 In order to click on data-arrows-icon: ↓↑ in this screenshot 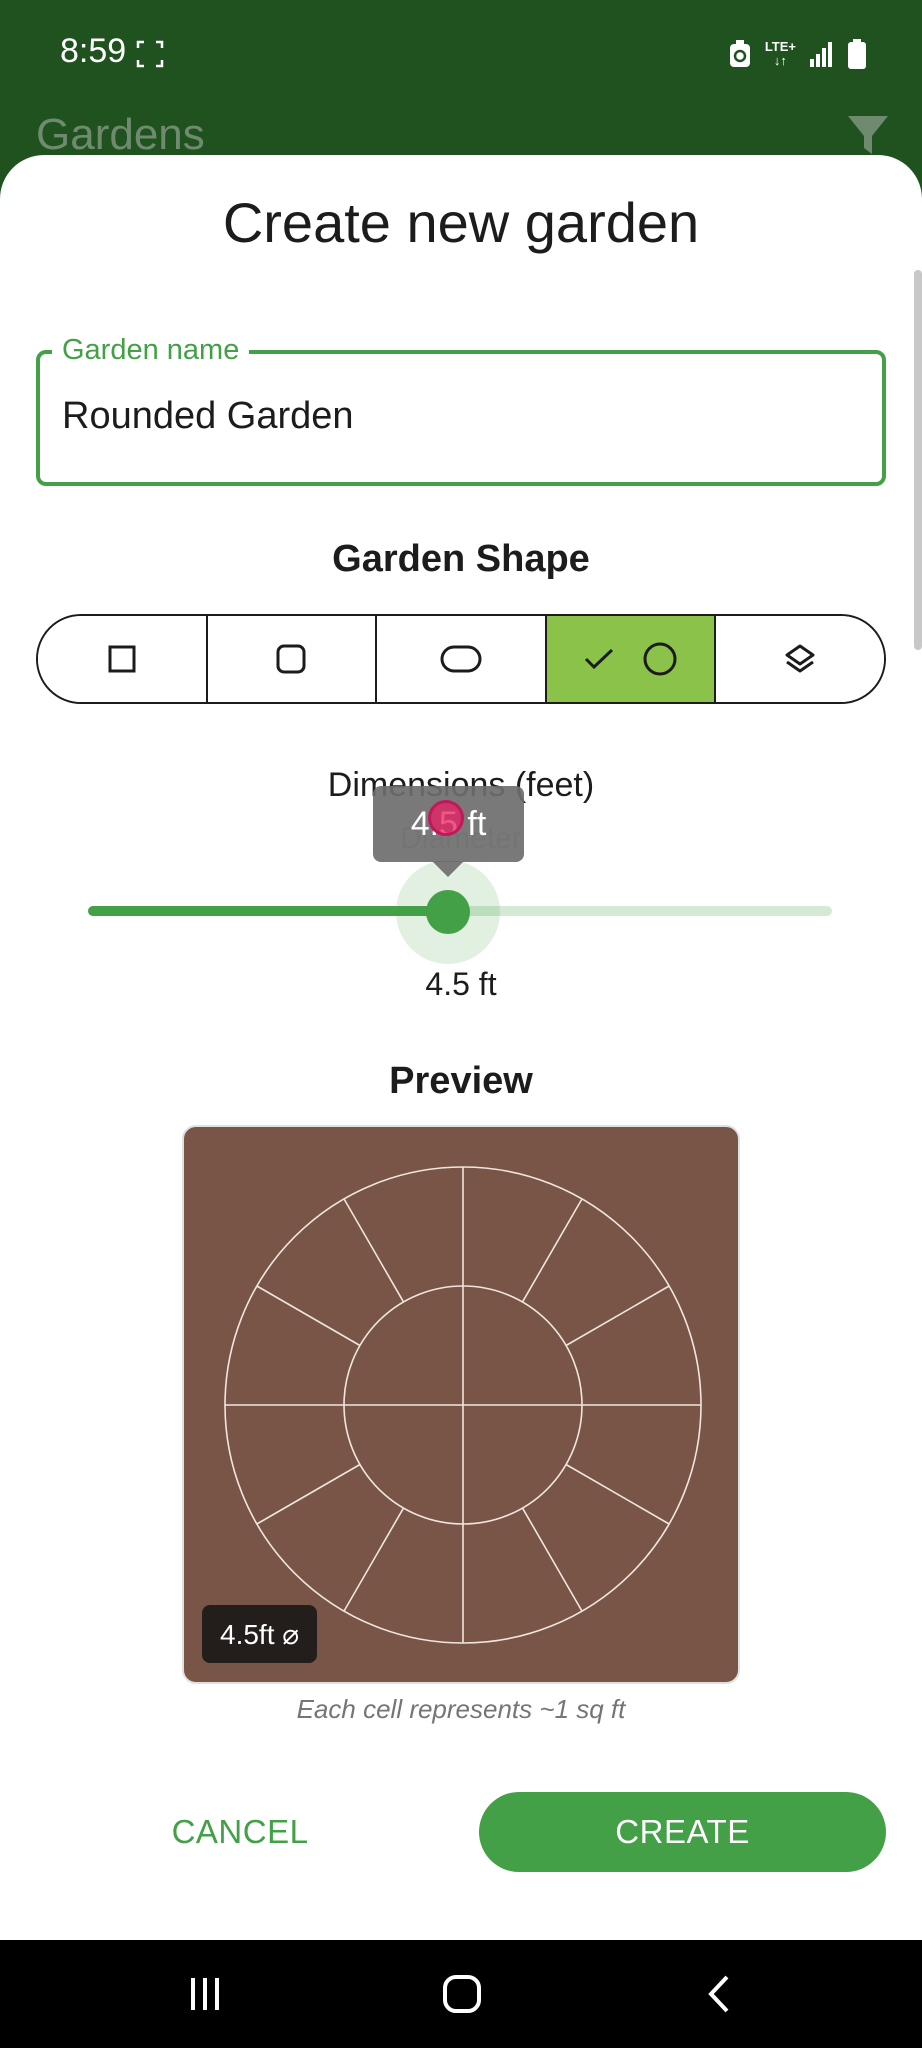, I will do `click(780, 60)`.